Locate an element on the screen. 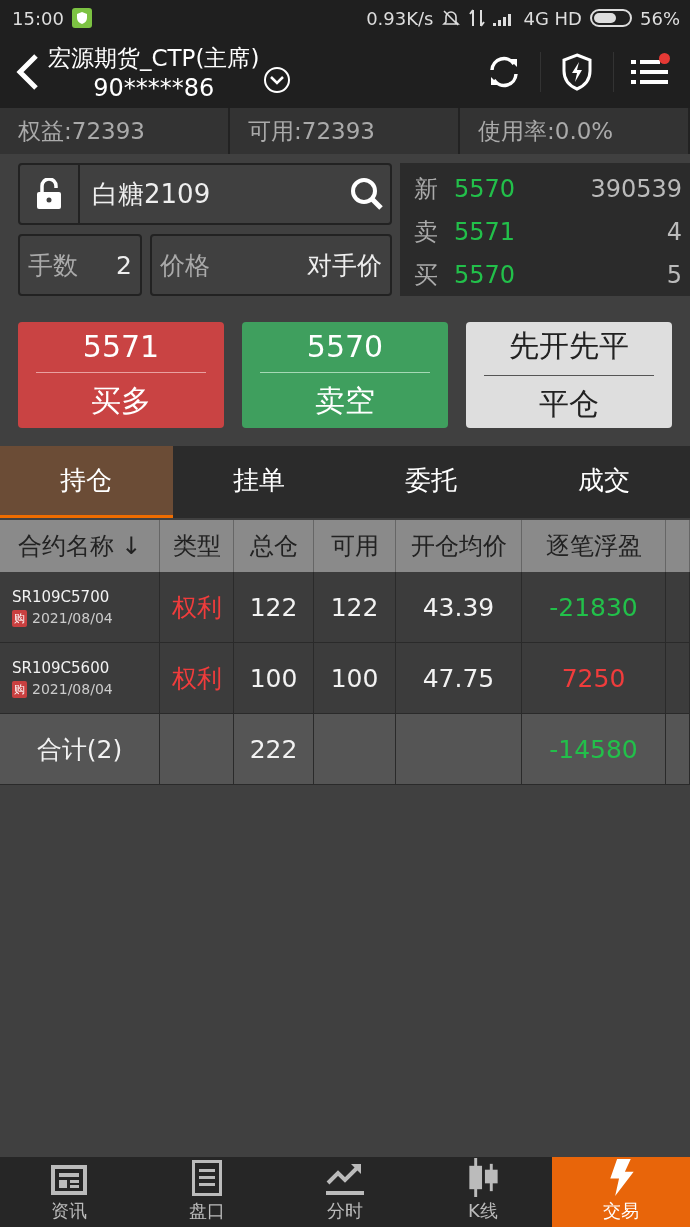 This screenshot has width=690, height=1227. account-number: 90*****86 is located at coordinates (154, 87).